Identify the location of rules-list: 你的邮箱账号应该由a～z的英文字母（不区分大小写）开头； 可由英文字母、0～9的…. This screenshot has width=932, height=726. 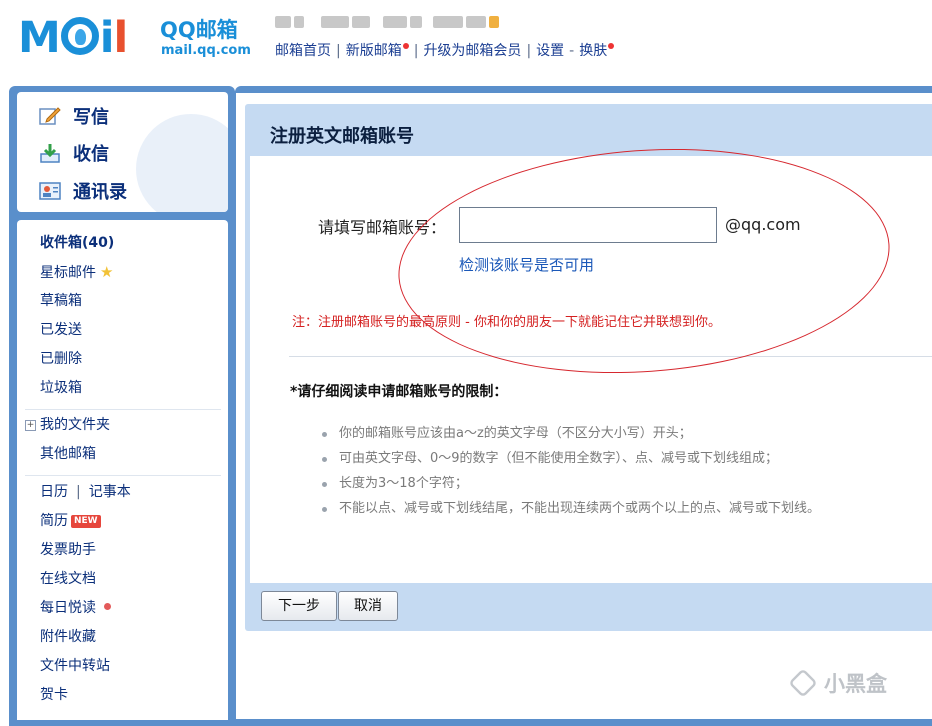
(571, 471).